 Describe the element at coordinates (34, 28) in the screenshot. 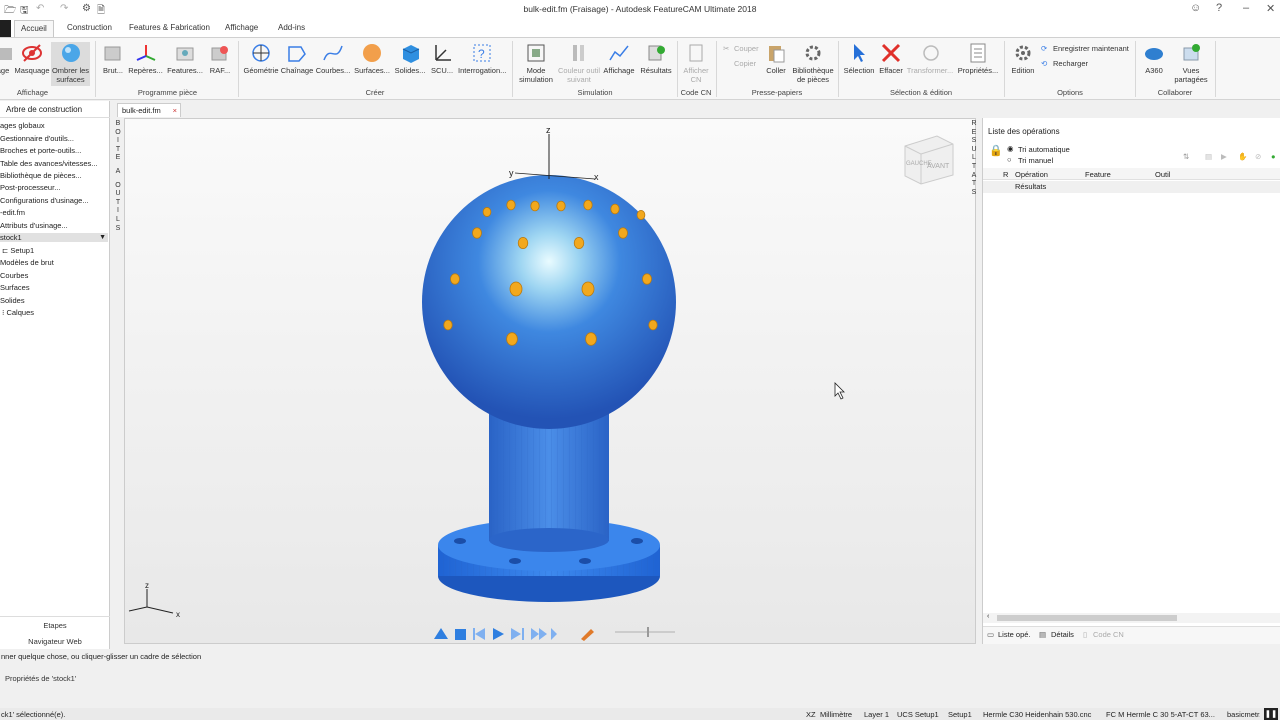

I see `tab-accueil: Accueil` at that location.